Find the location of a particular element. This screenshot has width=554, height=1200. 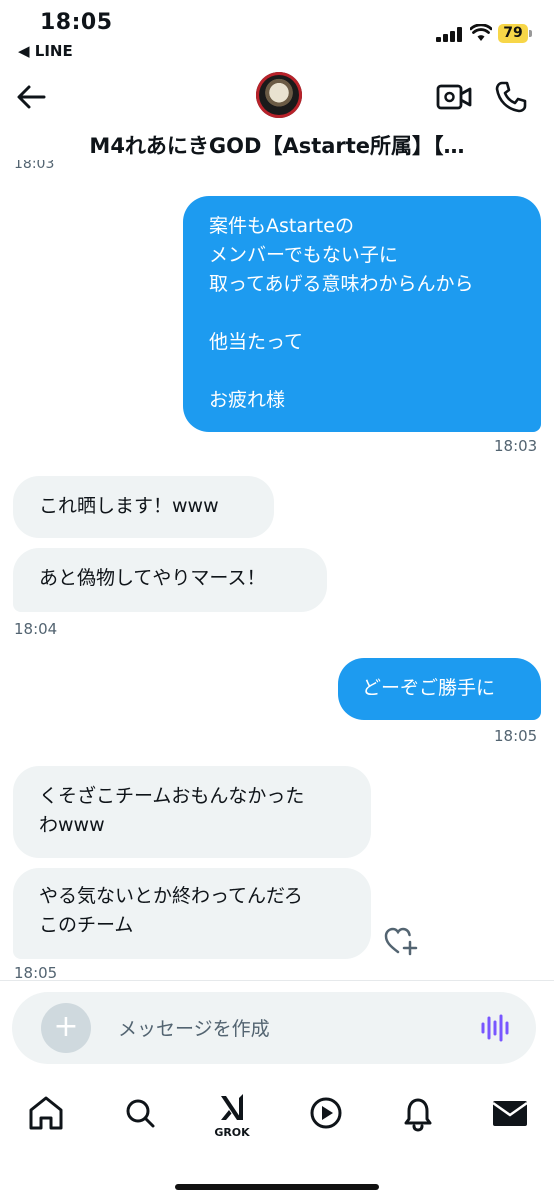

message-bubble-incoming: くそざこチームおもんなかった わwww is located at coordinates (192, 812).